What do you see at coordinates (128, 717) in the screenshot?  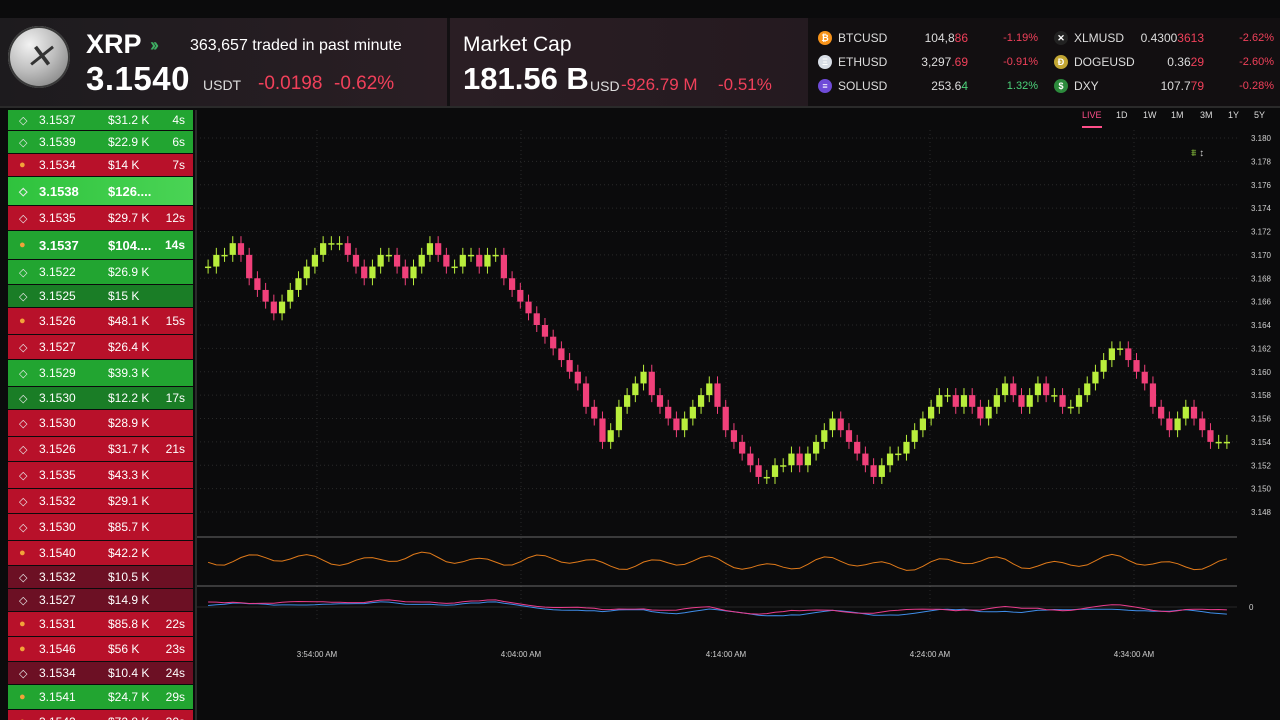 I see `trade-amount: $72.8 K` at bounding box center [128, 717].